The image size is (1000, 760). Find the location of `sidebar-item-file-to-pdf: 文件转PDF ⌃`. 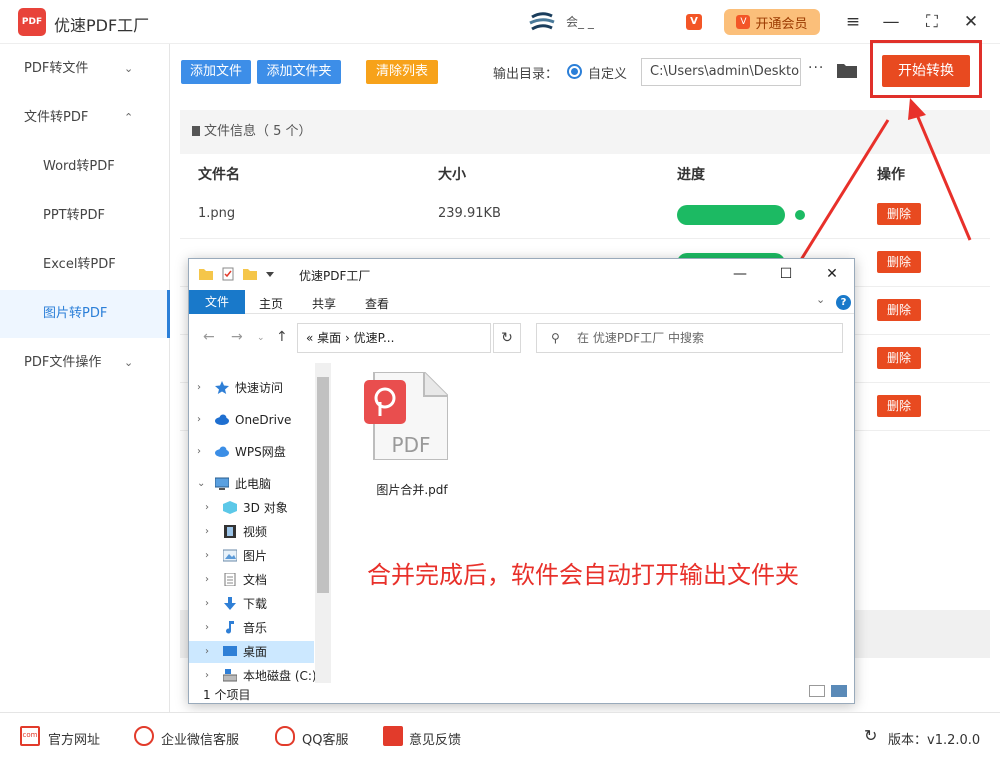

sidebar-item-file-to-pdf: 文件转PDF ⌃ is located at coordinates (85, 118).